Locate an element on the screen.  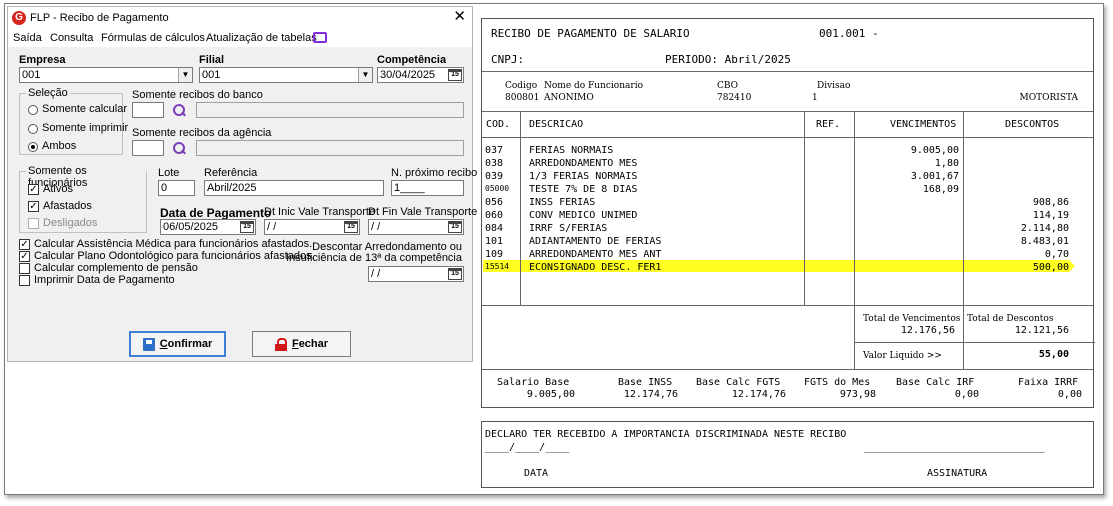
date-label: DATA is located at coordinates (536, 473).